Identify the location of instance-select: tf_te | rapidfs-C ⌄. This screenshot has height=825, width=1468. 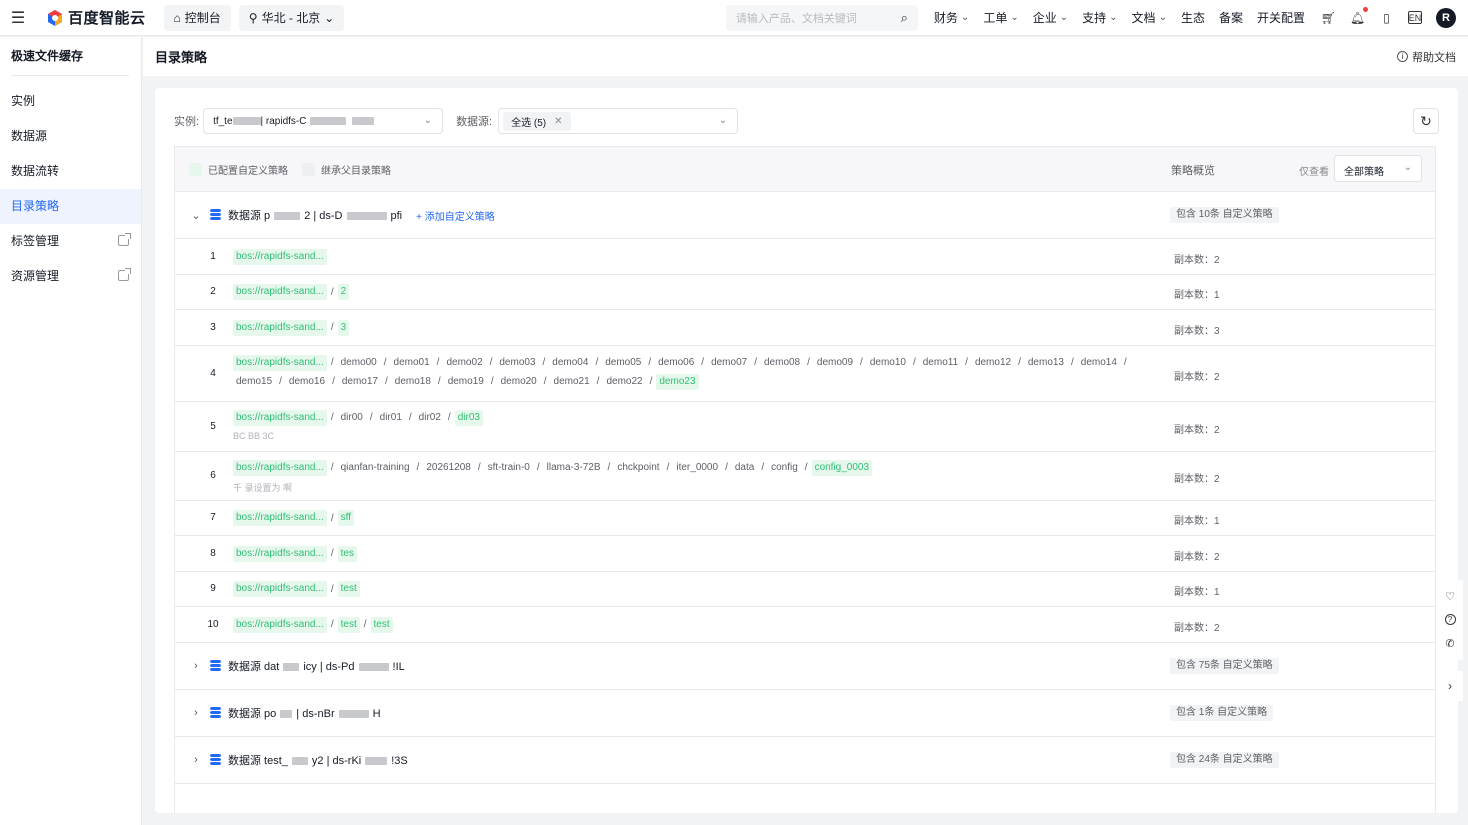
(323, 121).